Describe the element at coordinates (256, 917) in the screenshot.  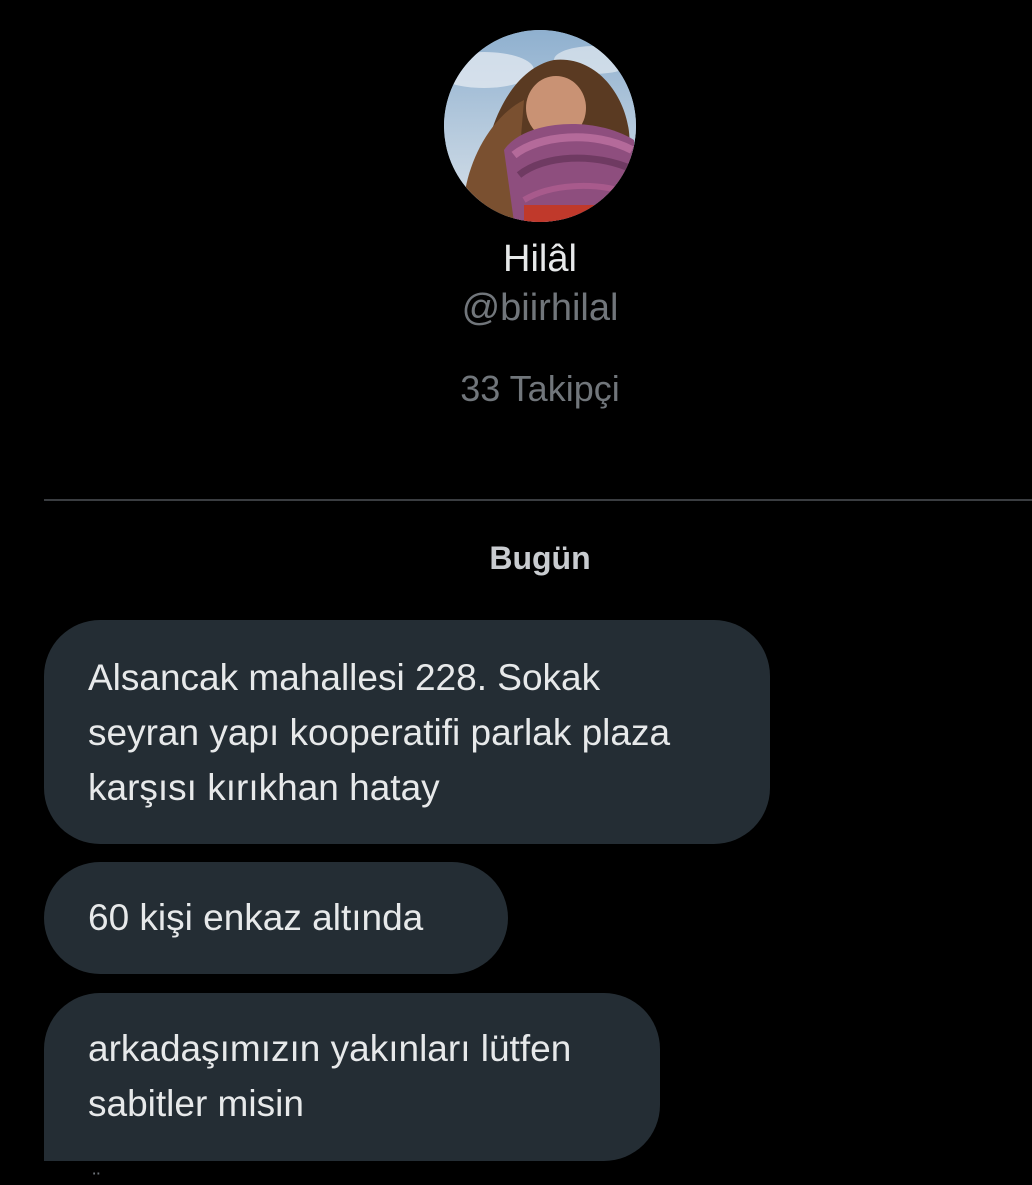
I see `message-text: 60 kişi enkaz altında` at that location.